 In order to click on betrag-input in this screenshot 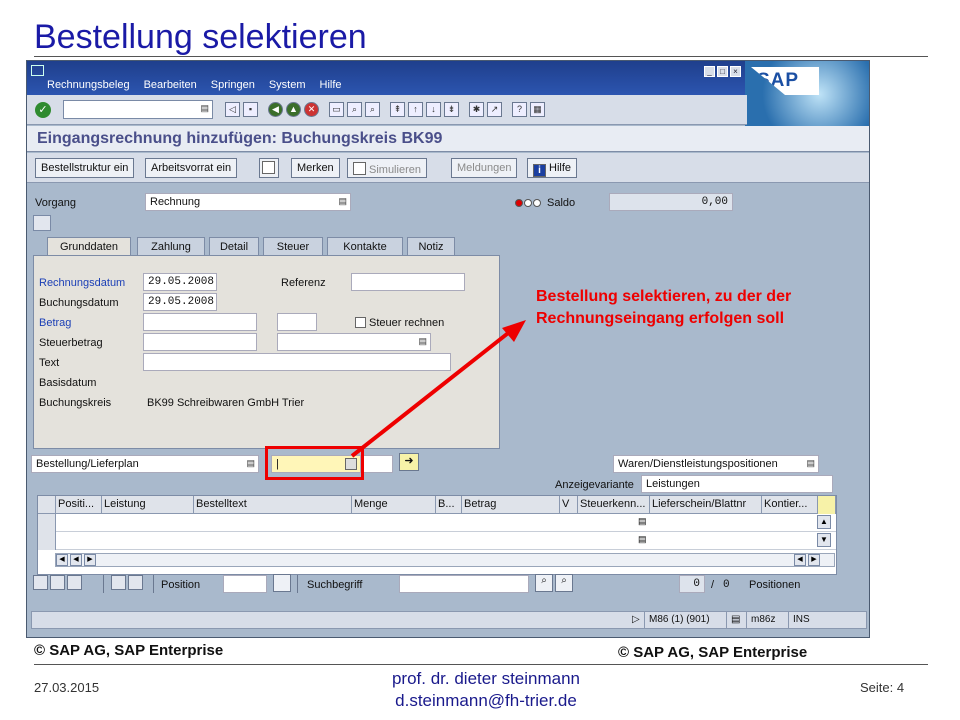, I will do `click(200, 322)`.